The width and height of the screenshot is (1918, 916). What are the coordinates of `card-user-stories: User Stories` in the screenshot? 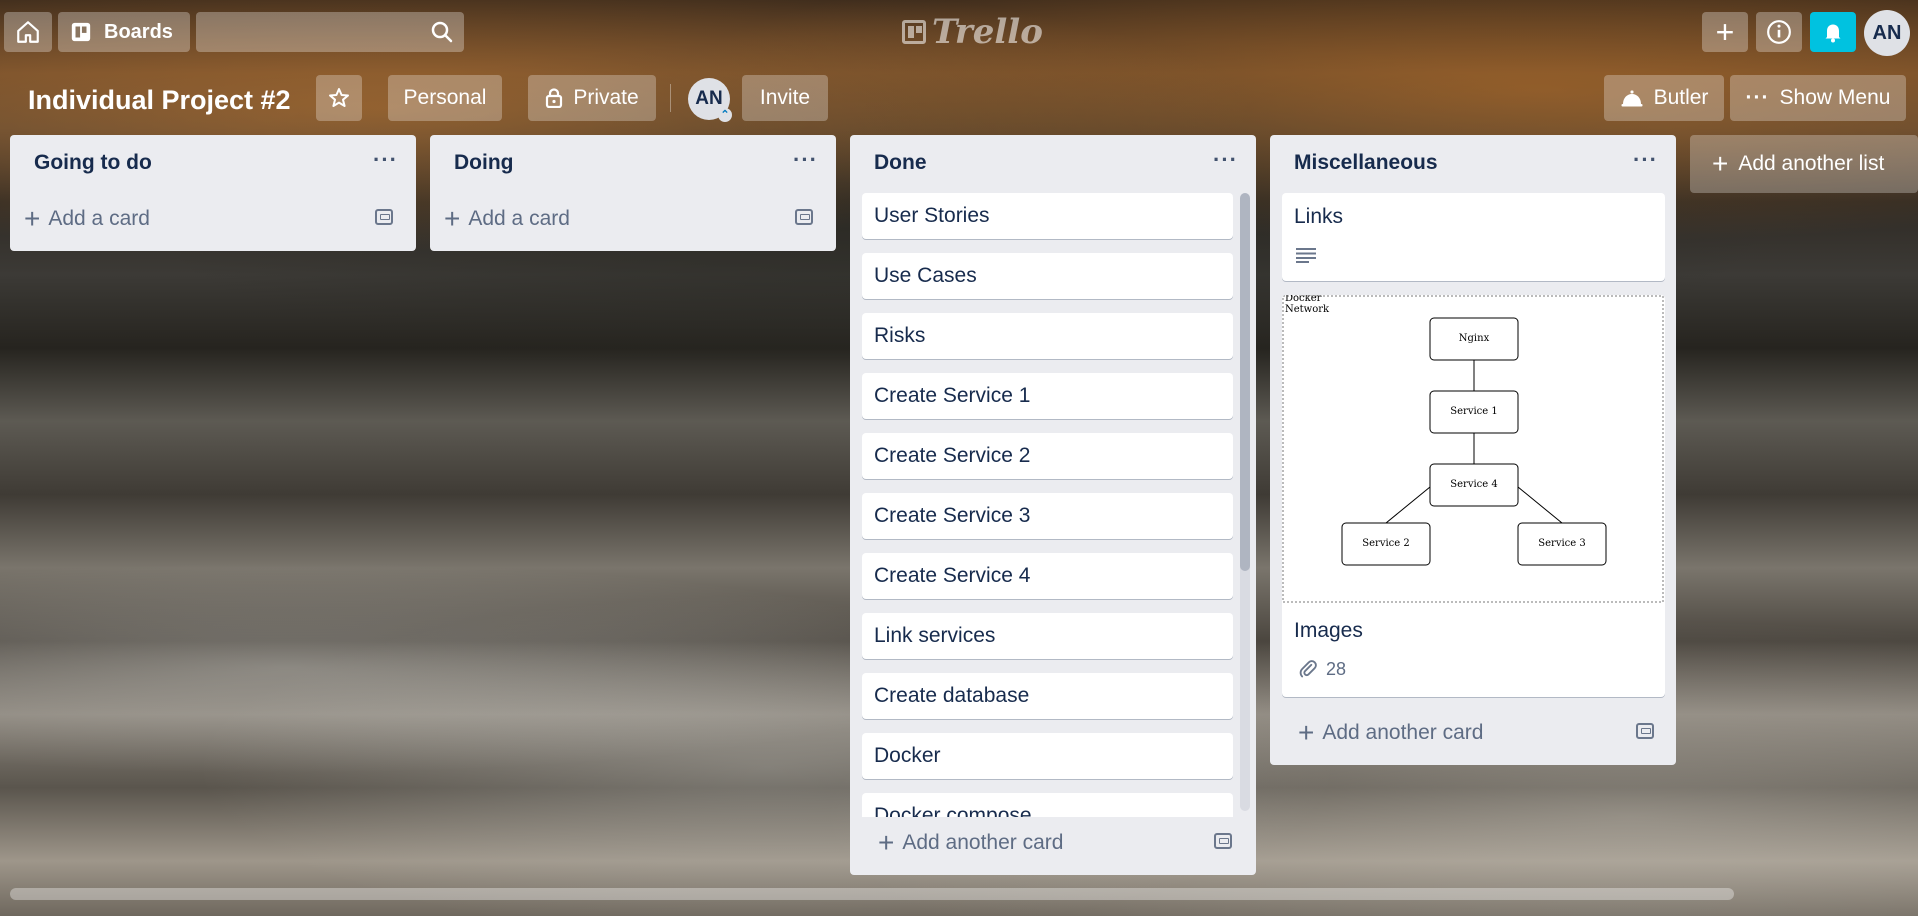 It's located at (1047, 216).